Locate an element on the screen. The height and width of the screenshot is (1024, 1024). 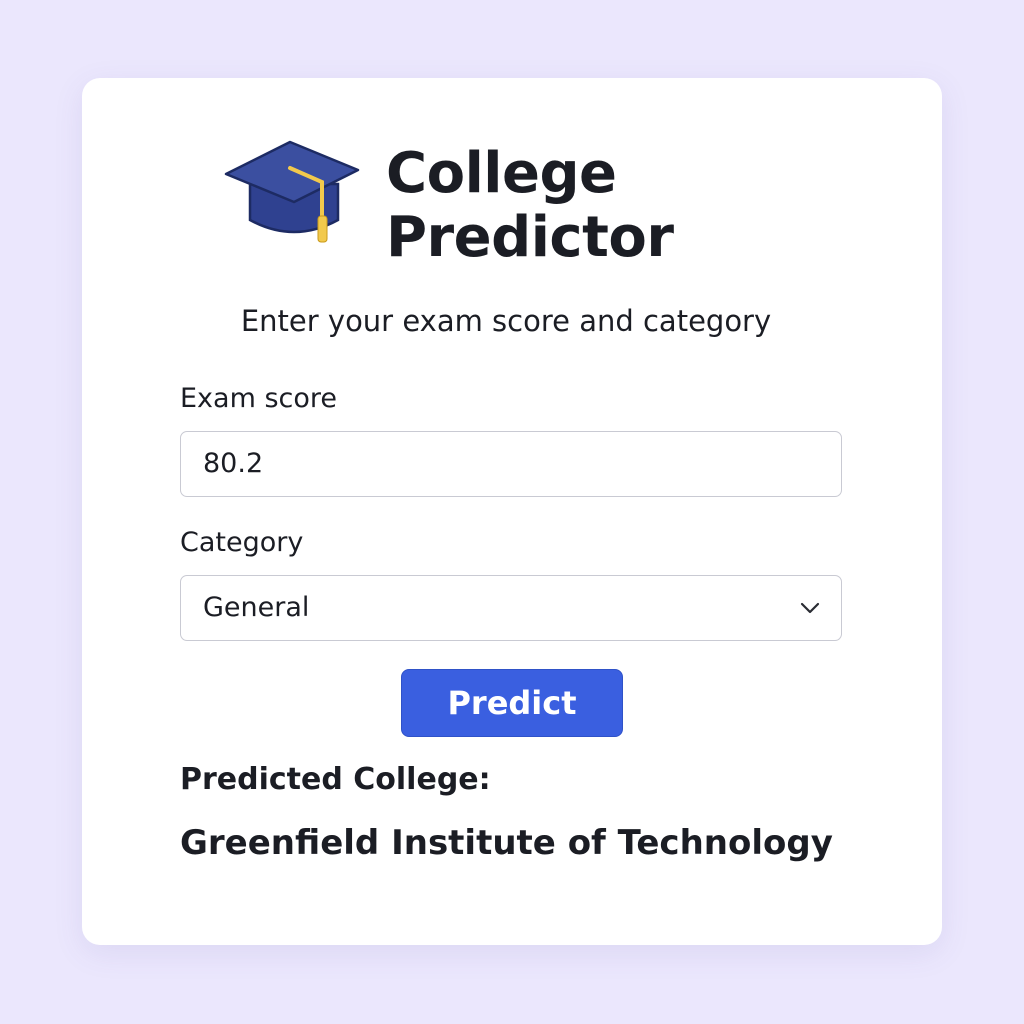
category-label: Category is located at coordinates (242, 542).